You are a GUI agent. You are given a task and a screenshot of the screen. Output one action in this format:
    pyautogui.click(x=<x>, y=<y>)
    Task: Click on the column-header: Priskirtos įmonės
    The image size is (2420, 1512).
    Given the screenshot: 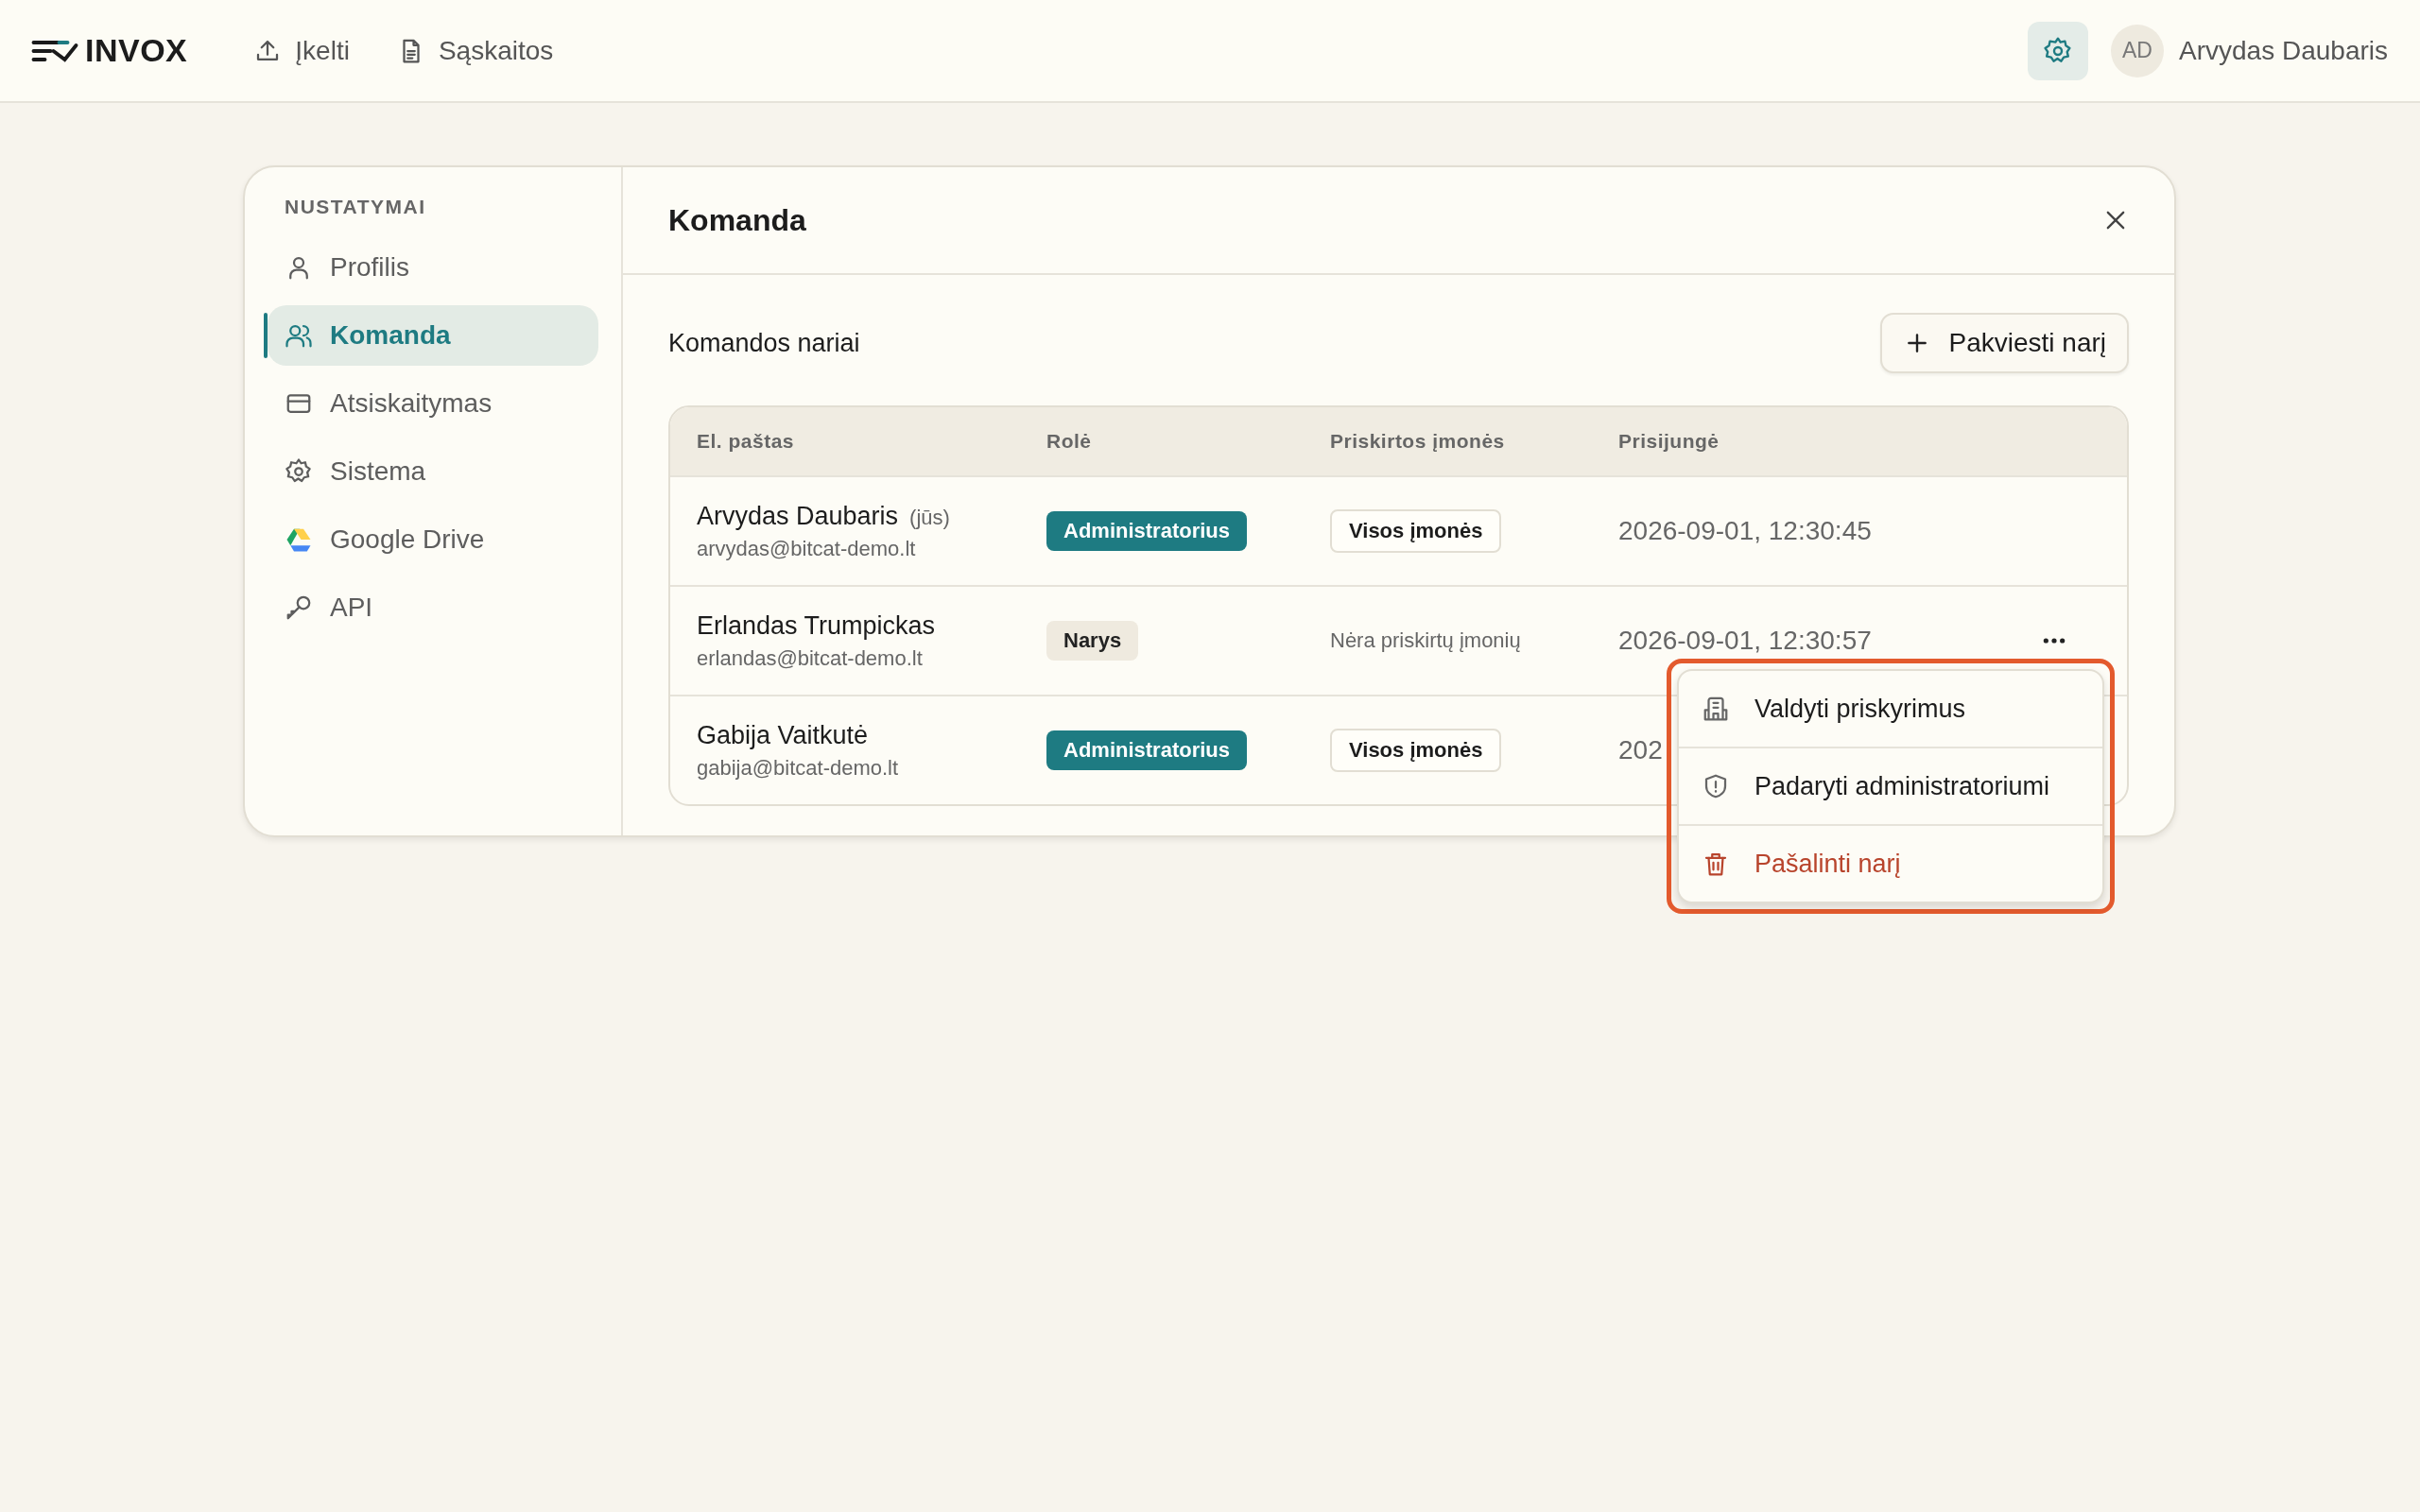 What is the action you would take?
    pyautogui.click(x=1418, y=441)
    